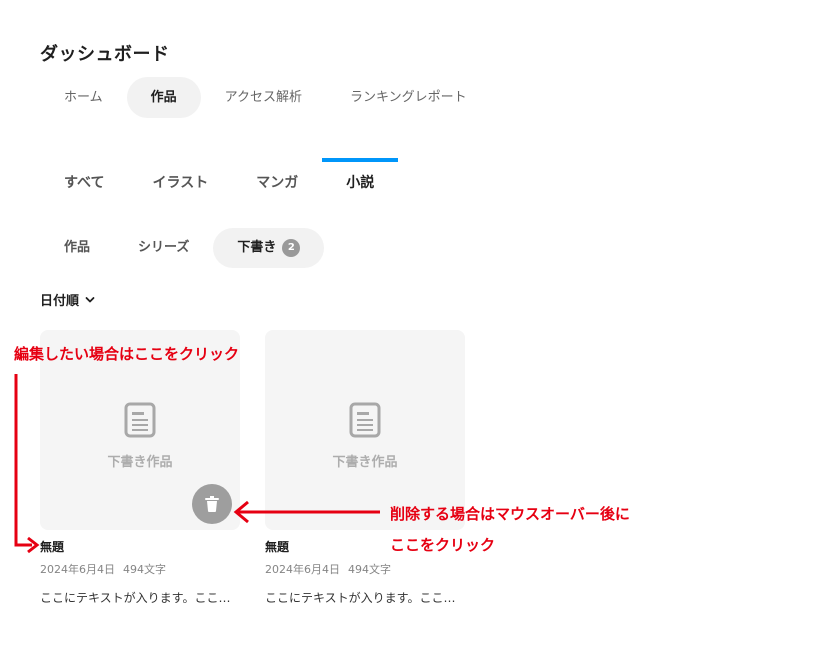 Image resolution: width=814 pixels, height=655 pixels. Describe the element at coordinates (510, 514) in the screenshot. I see `delete-annotation-line1: 削除する場合はマウスオーバー後に` at that location.